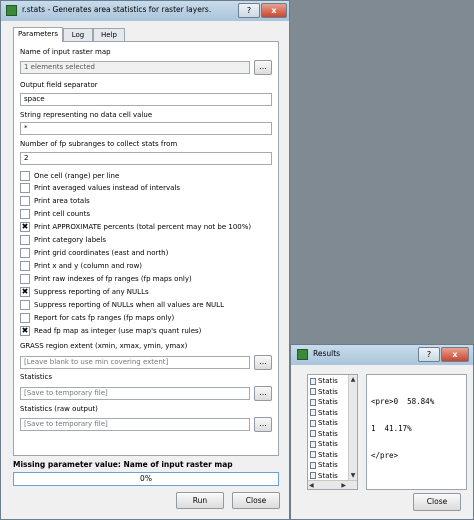  What do you see at coordinates (353, 475) in the screenshot?
I see `scroll-down-icon: ▼` at bounding box center [353, 475].